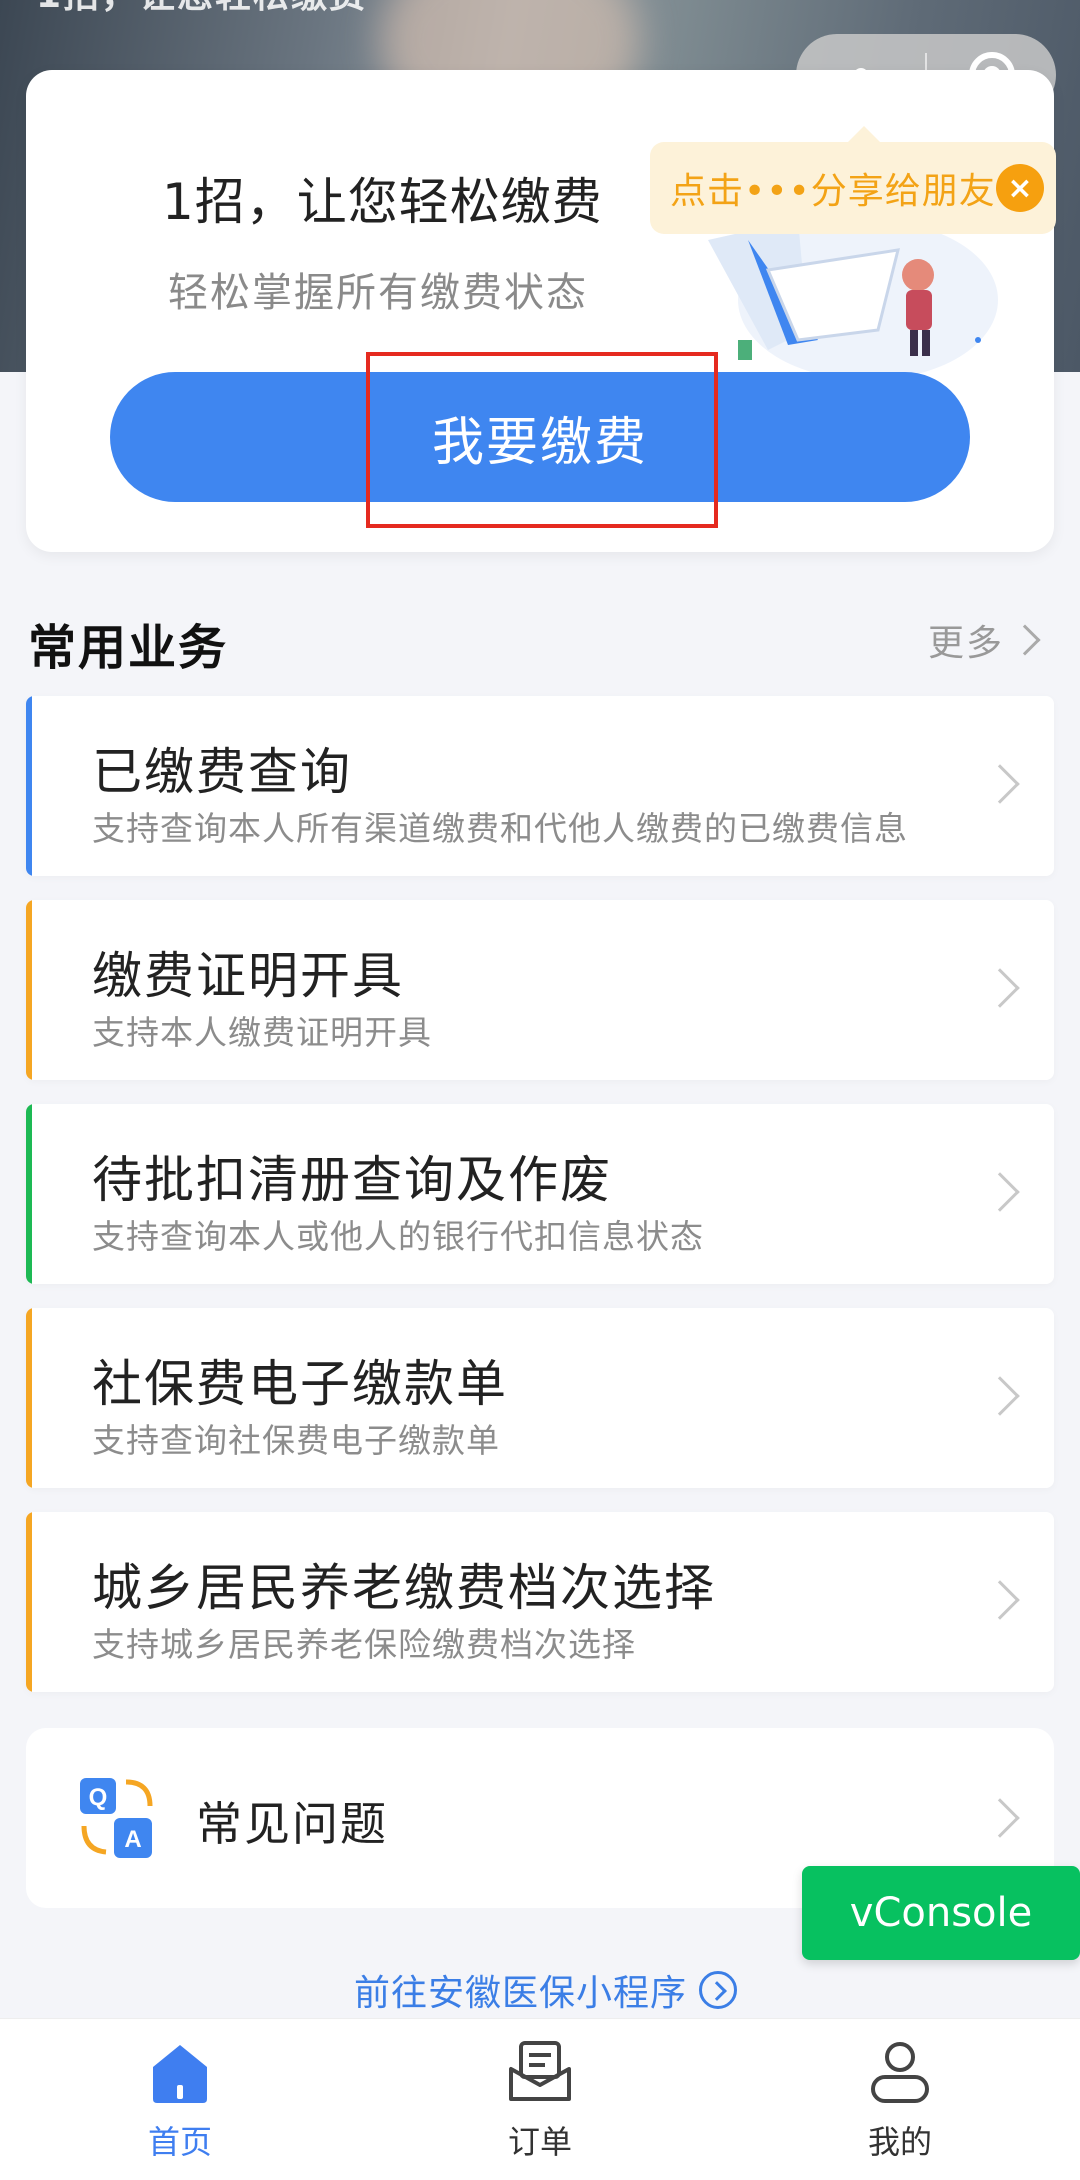 The width and height of the screenshot is (1080, 2180). I want to click on more-label: 更多, so click(966, 643).